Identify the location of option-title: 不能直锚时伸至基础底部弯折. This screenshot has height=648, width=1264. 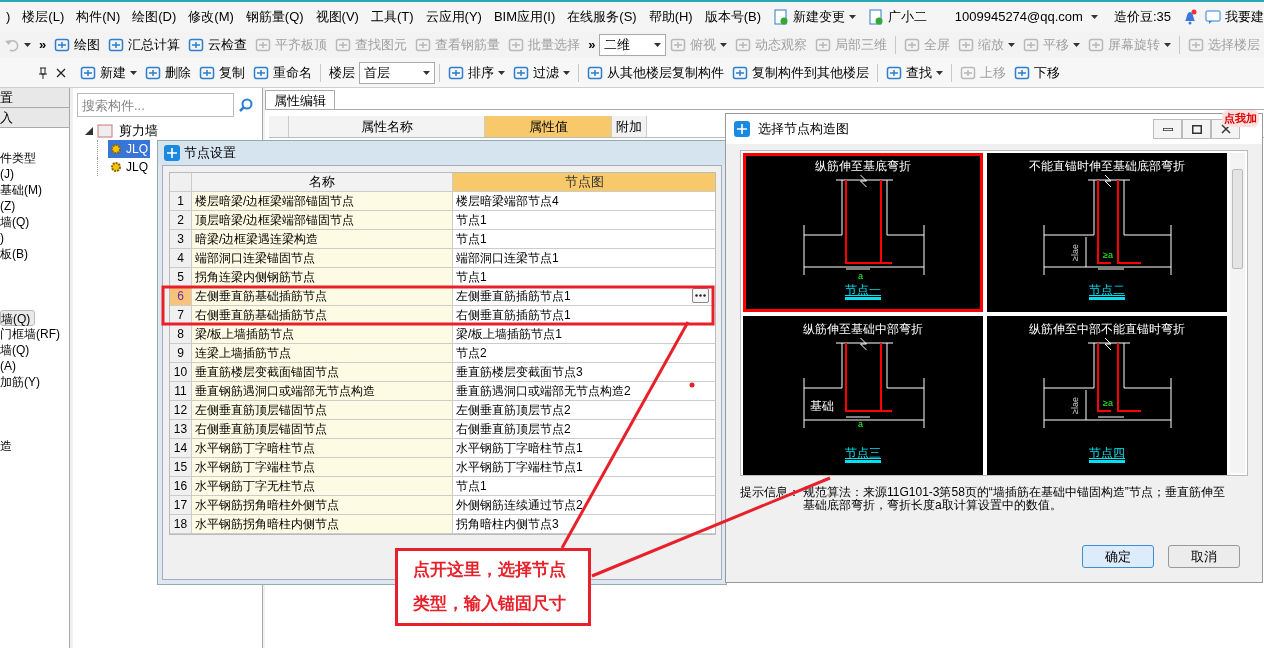
(1107, 166).